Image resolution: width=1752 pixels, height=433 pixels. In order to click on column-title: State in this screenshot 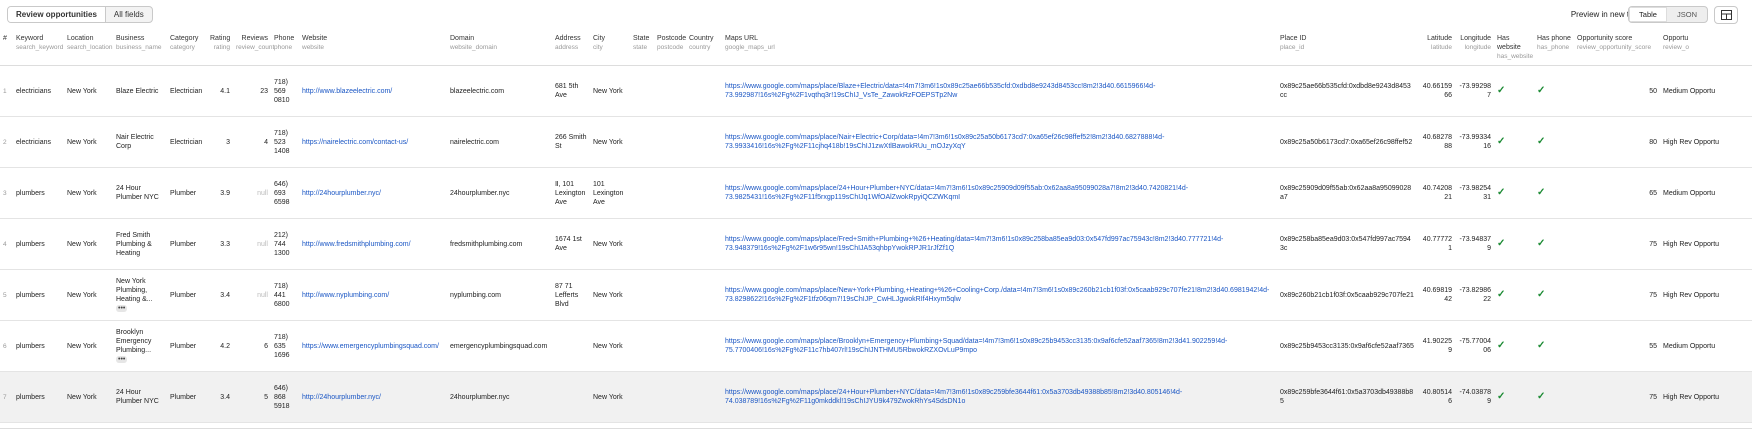, I will do `click(641, 38)`.